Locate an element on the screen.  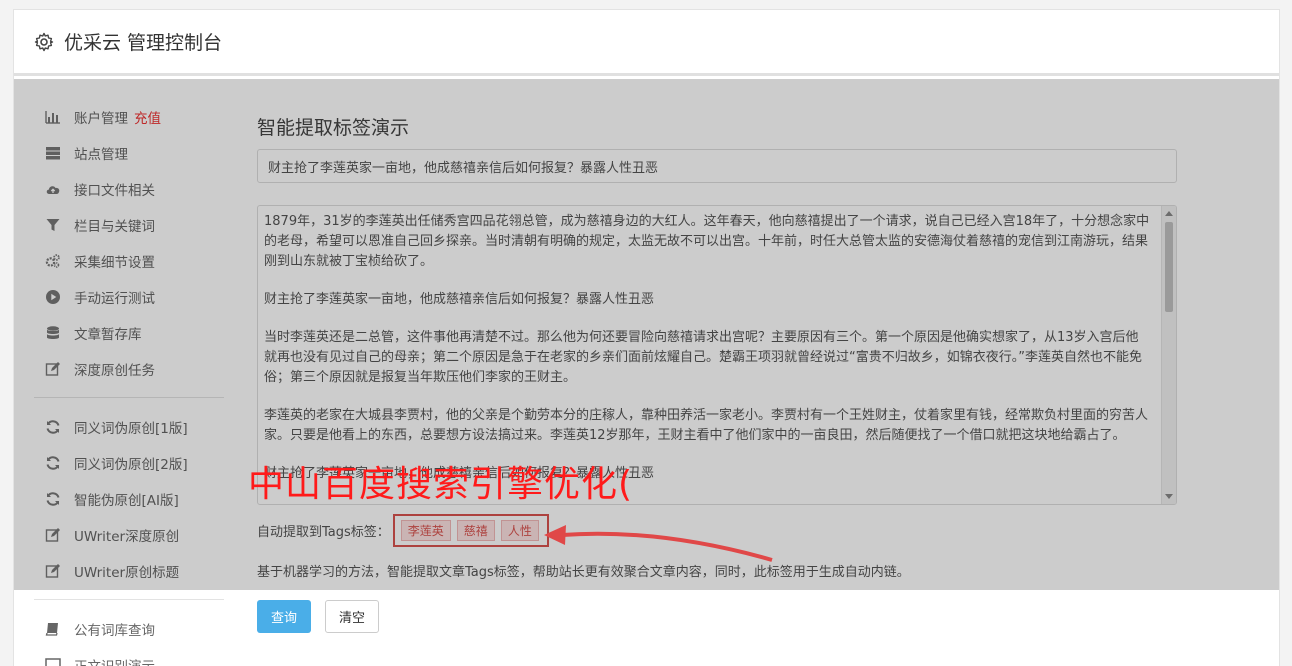
sidebar-item-deep-original-task: 深度原创任务 is located at coordinates (129, 369).